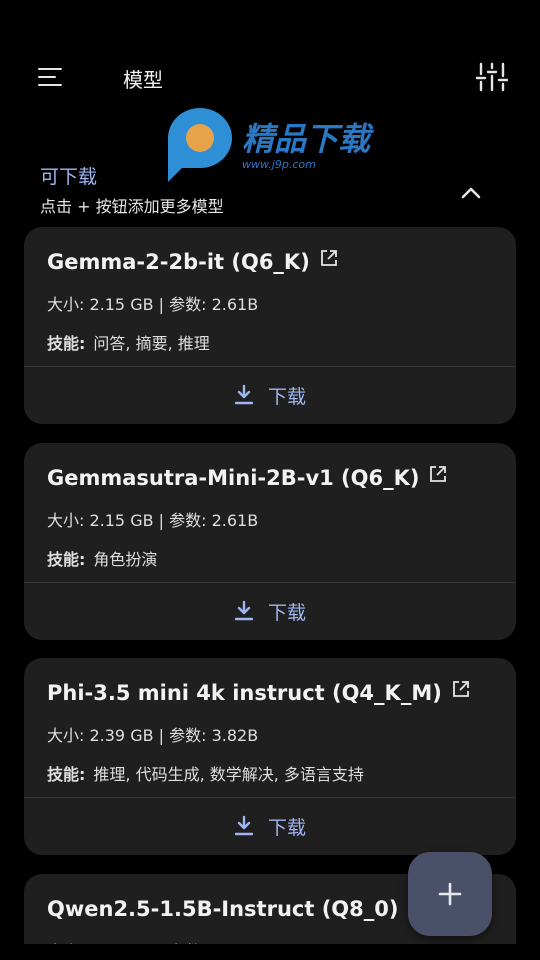 The image size is (540, 960). Describe the element at coordinates (125, 559) in the screenshot. I see `skills-value: 角色扮演` at that location.